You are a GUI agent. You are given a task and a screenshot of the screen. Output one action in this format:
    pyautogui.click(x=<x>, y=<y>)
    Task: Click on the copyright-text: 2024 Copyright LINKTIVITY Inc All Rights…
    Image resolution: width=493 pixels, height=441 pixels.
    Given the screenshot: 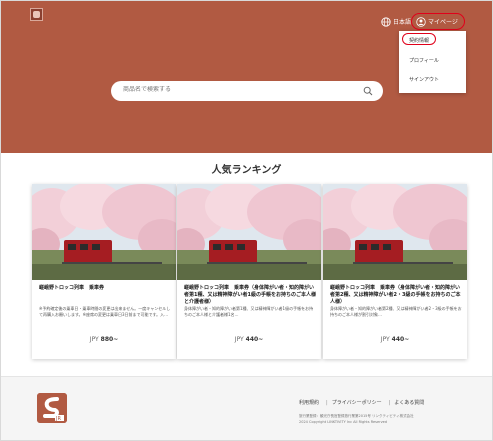 What is the action you would take?
    pyautogui.click(x=343, y=422)
    